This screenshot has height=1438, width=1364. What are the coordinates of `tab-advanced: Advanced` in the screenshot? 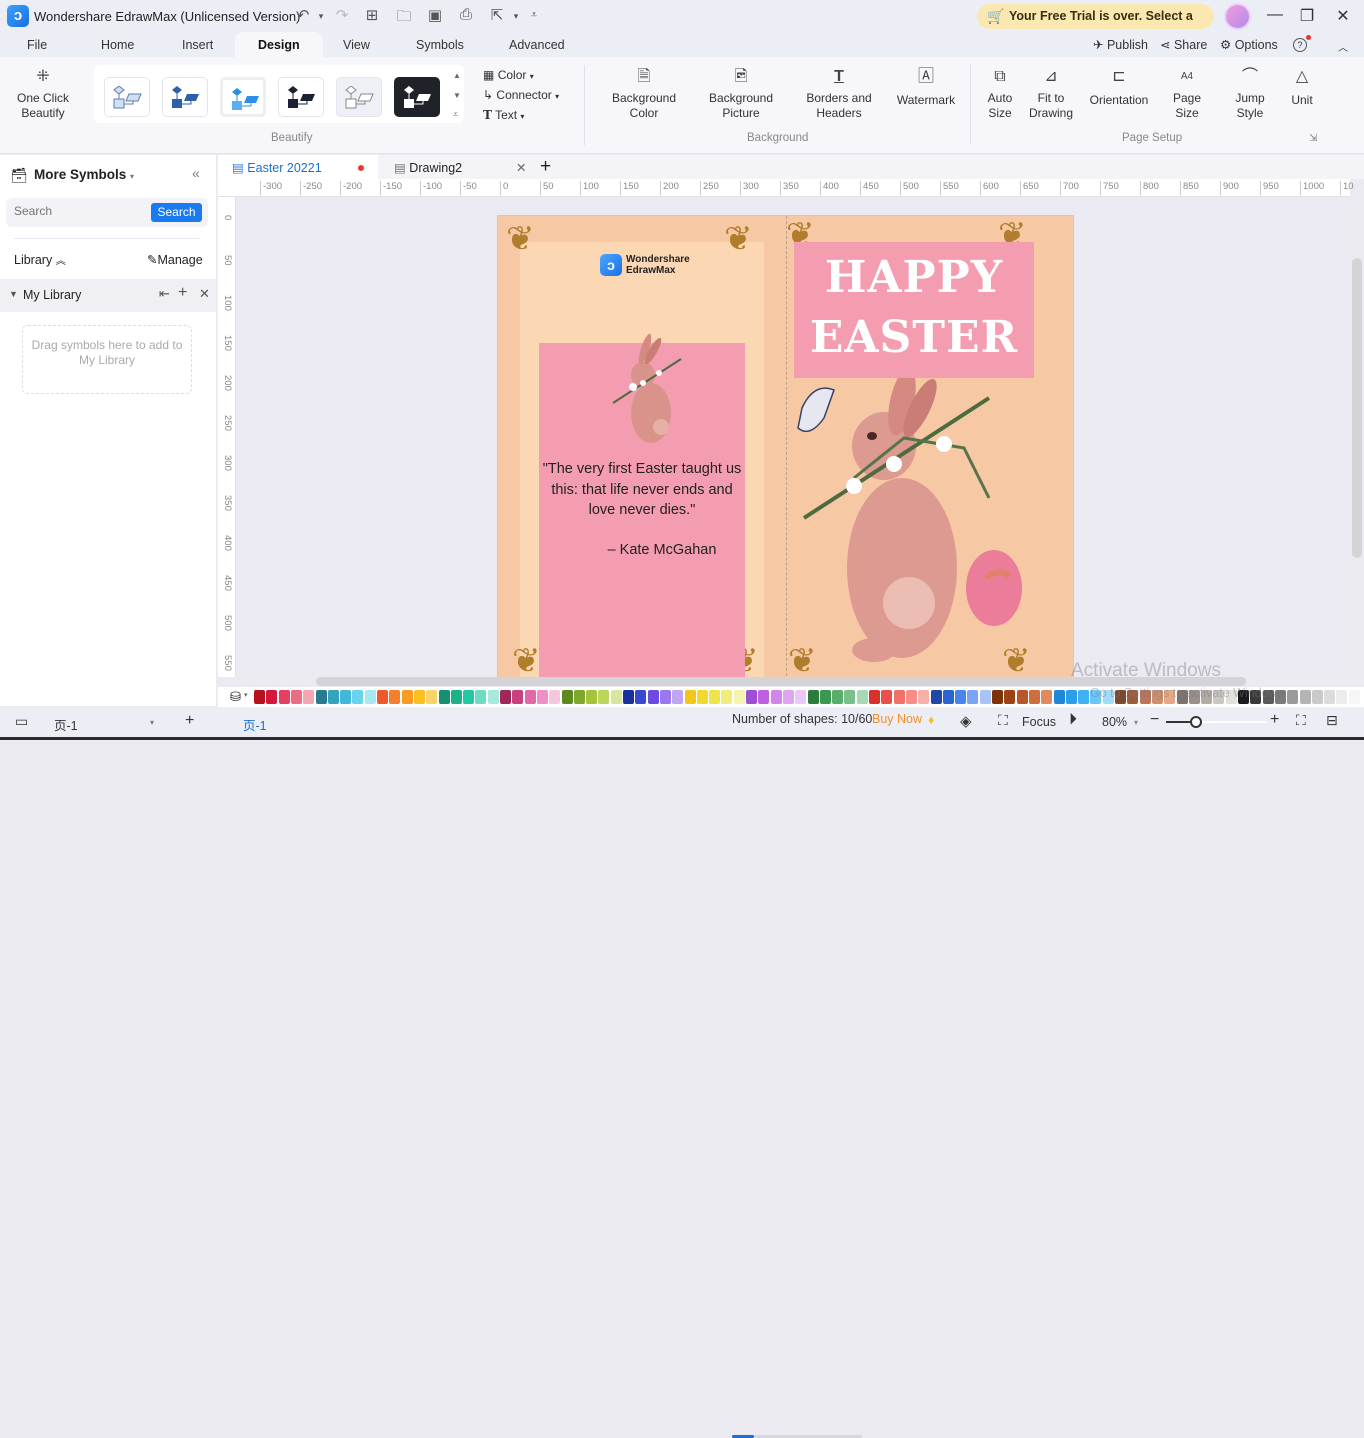 It's located at (537, 45).